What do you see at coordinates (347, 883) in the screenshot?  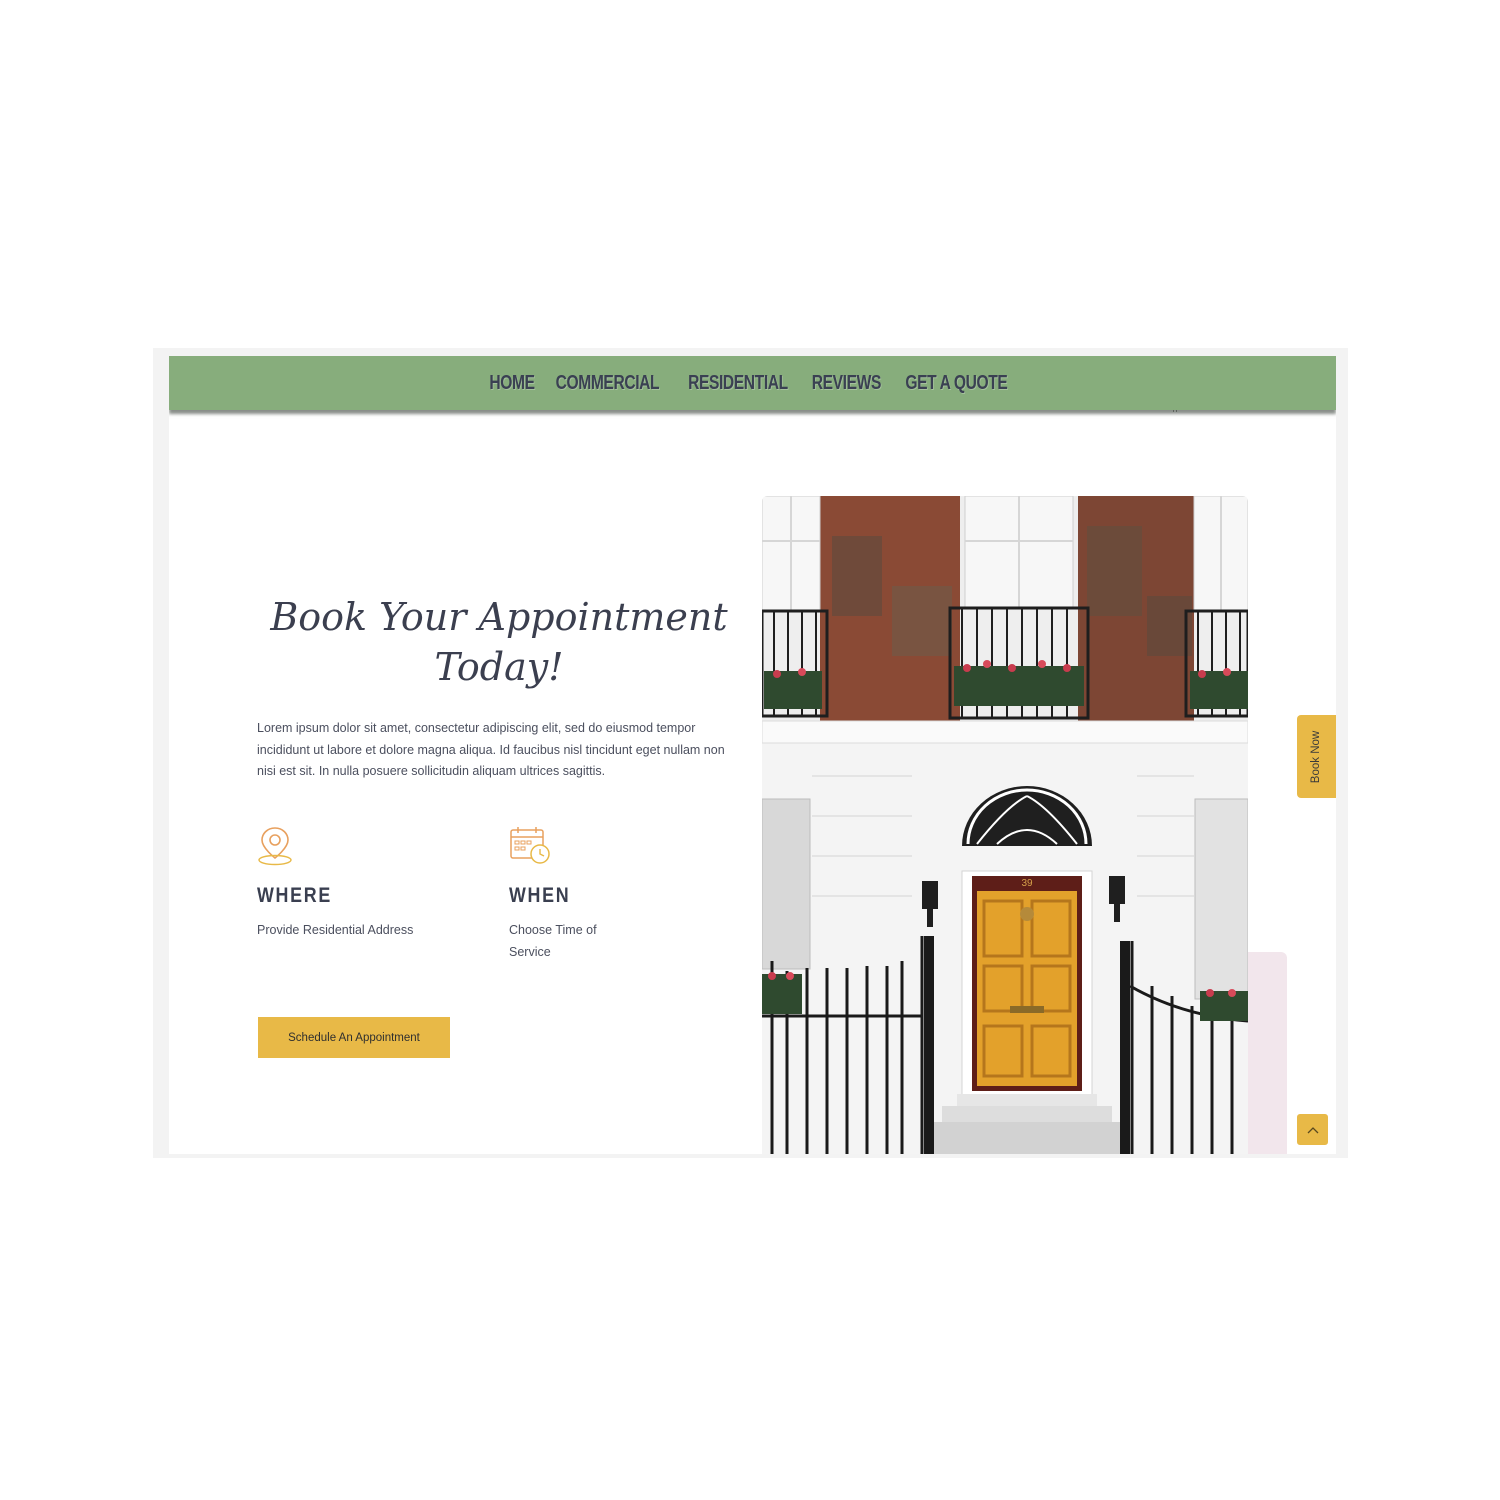 I see `feature-where: WHERE Provide Residential Address` at bounding box center [347, 883].